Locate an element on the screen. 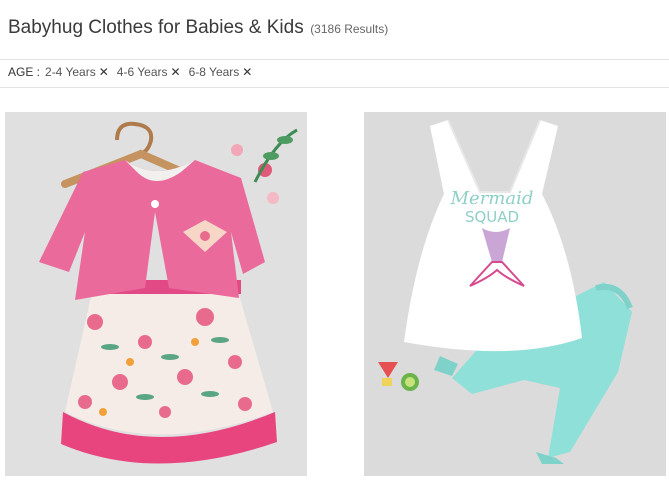 This screenshot has width=669, height=482. print-text-squad: SQUAD is located at coordinates (492, 217).